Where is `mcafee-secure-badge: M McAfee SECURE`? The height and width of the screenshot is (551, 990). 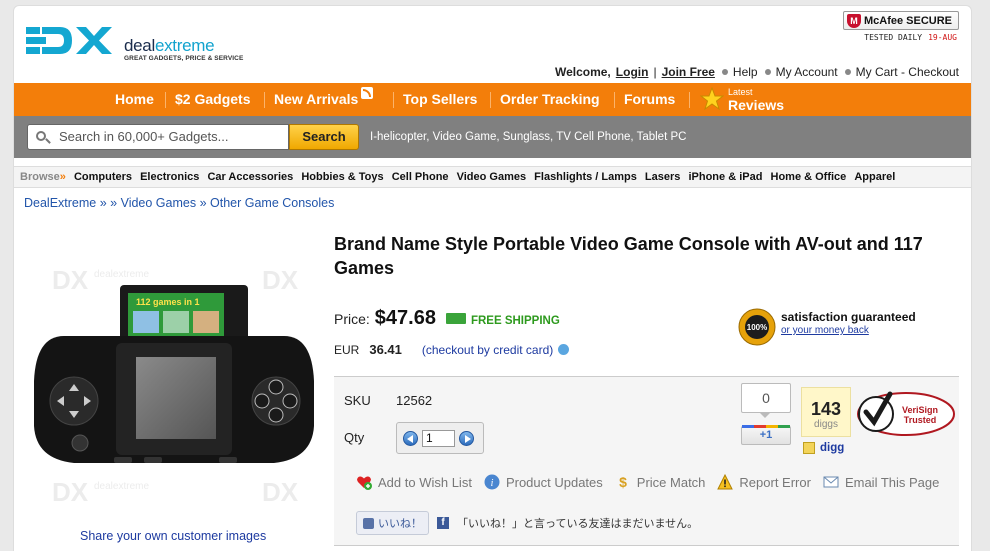 mcafee-secure-badge: M McAfee SECURE is located at coordinates (901, 20).